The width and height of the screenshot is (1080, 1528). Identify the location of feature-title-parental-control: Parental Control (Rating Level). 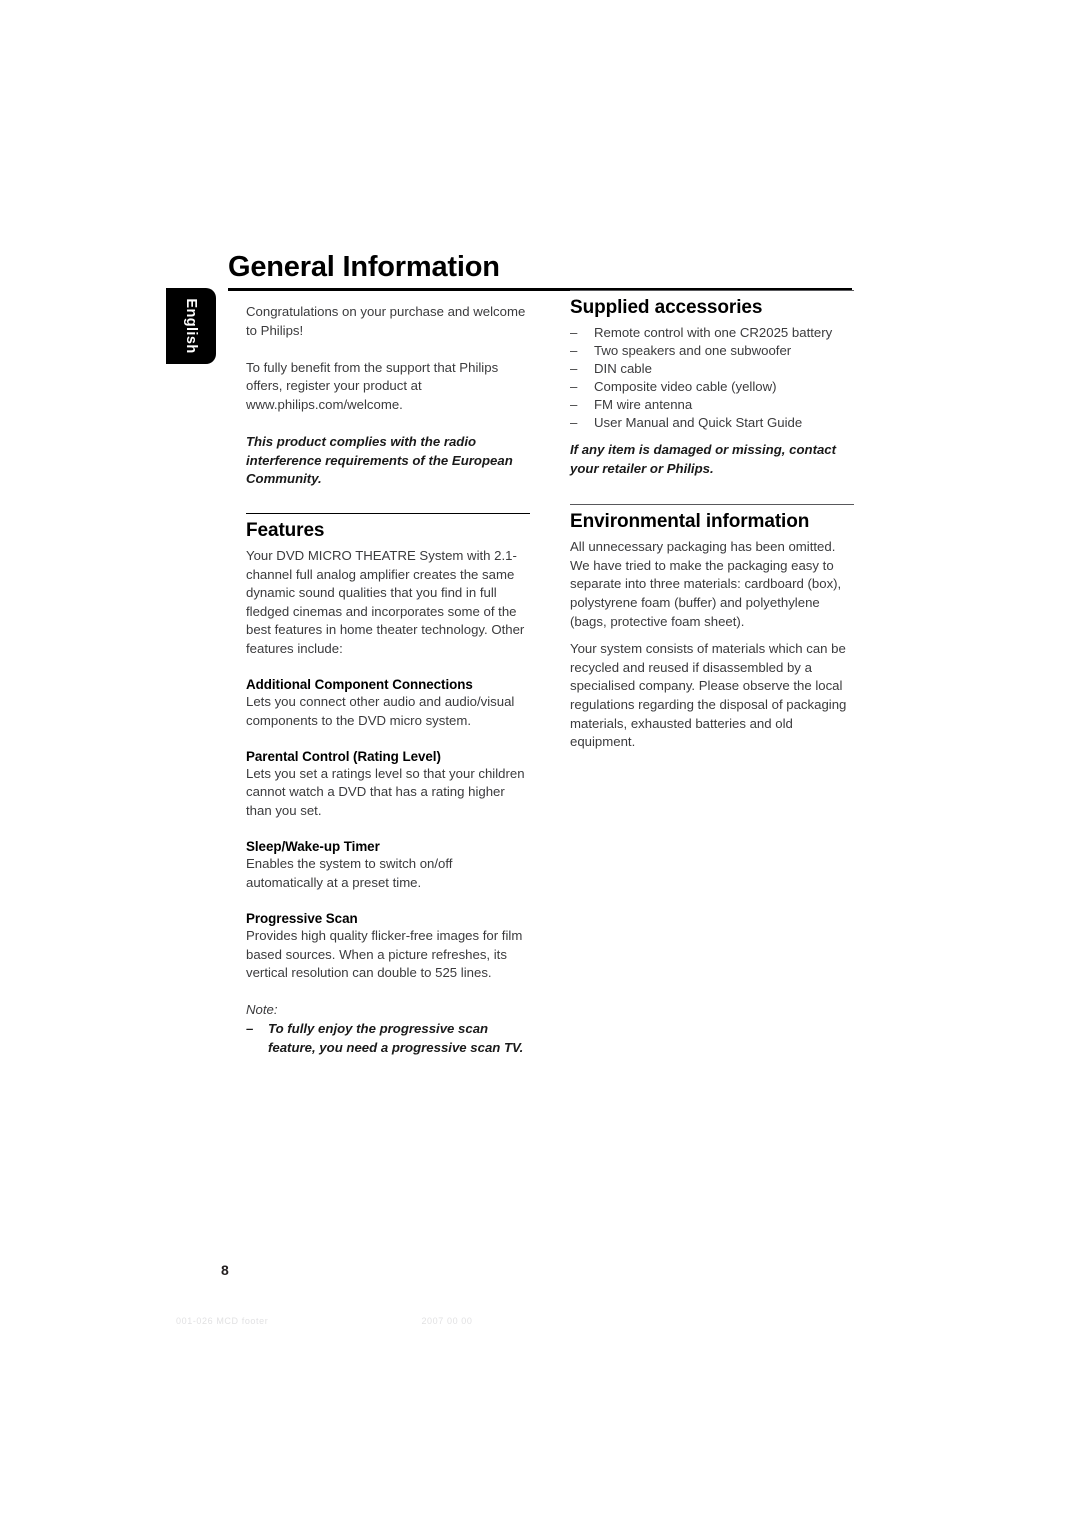
(343, 756).